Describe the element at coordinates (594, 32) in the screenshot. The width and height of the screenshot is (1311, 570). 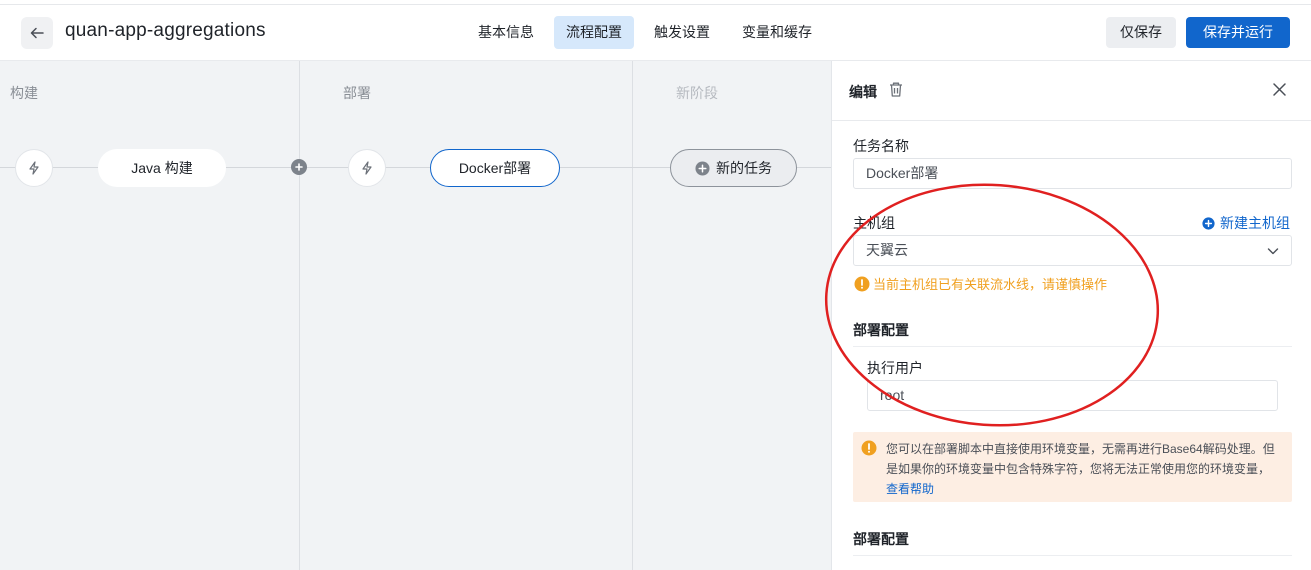
I see `tab-flow-config: 流程配置` at that location.